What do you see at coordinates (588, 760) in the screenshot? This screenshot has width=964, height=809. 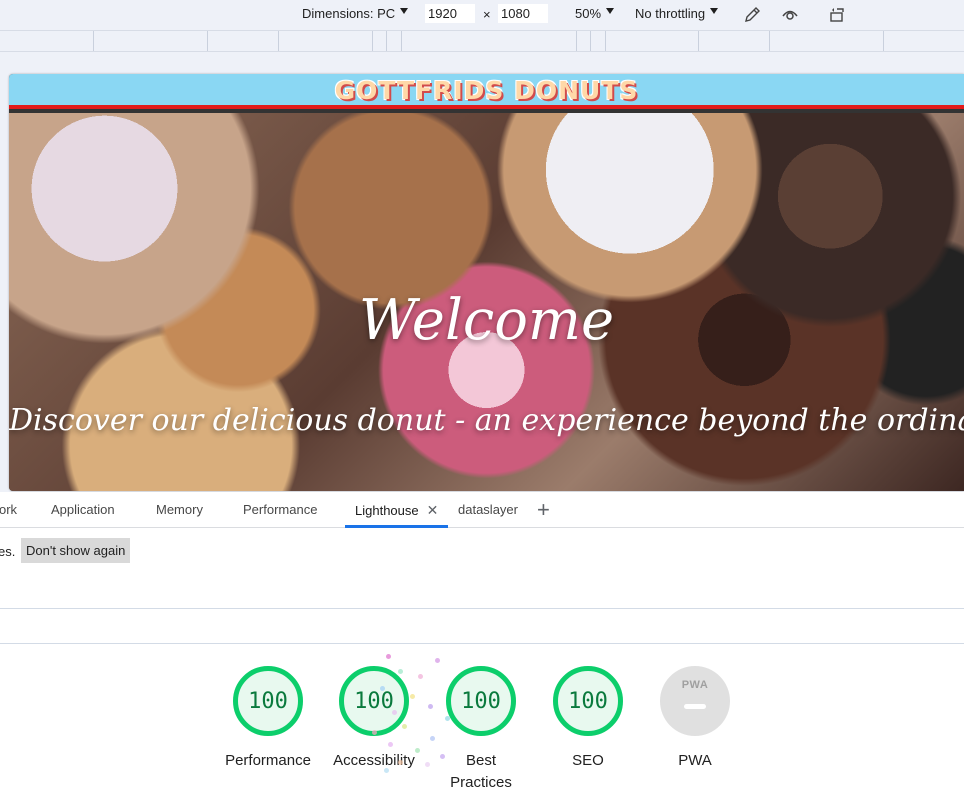 I see `score-label: SEO` at bounding box center [588, 760].